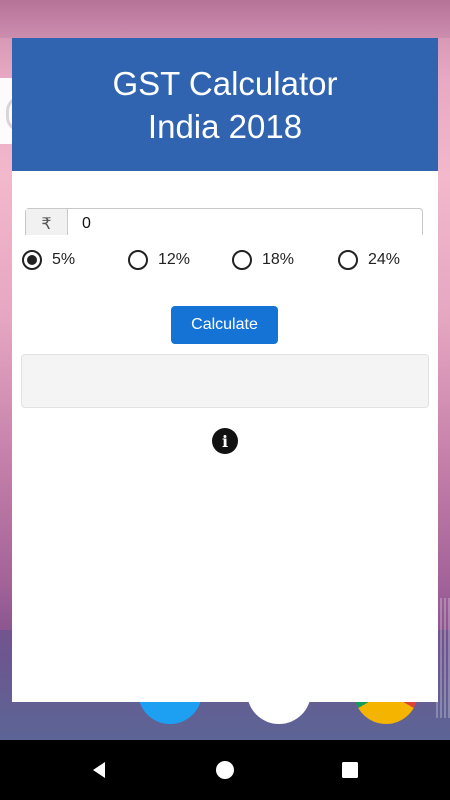 The height and width of the screenshot is (800, 450). What do you see at coordinates (48, 260) in the screenshot?
I see `rate-option-5: 5%` at bounding box center [48, 260].